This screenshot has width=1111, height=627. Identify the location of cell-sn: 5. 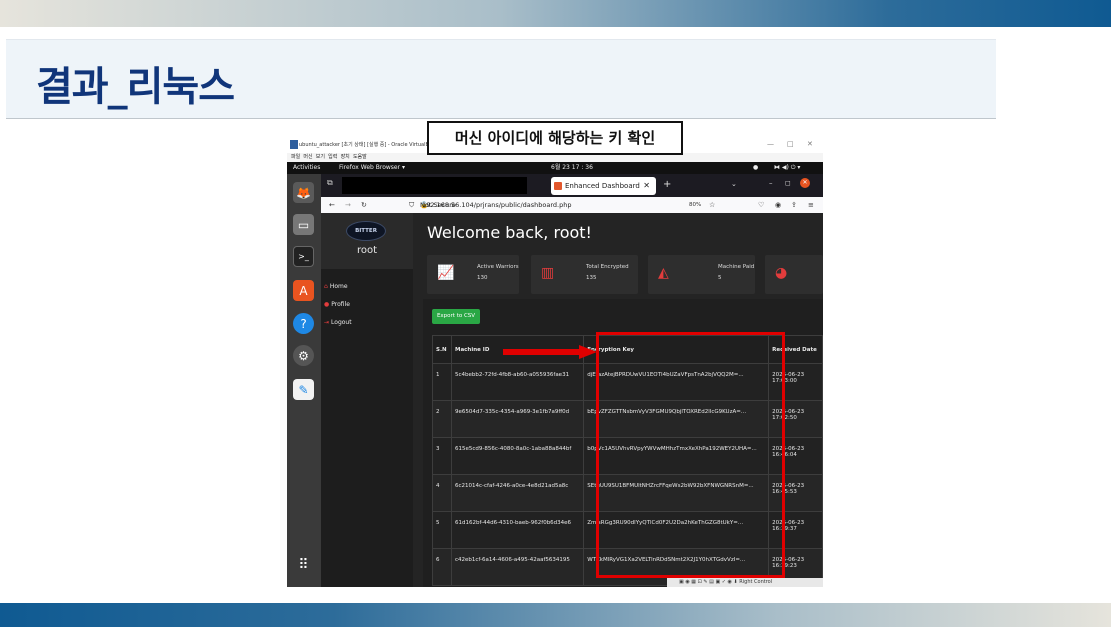
(442, 530).